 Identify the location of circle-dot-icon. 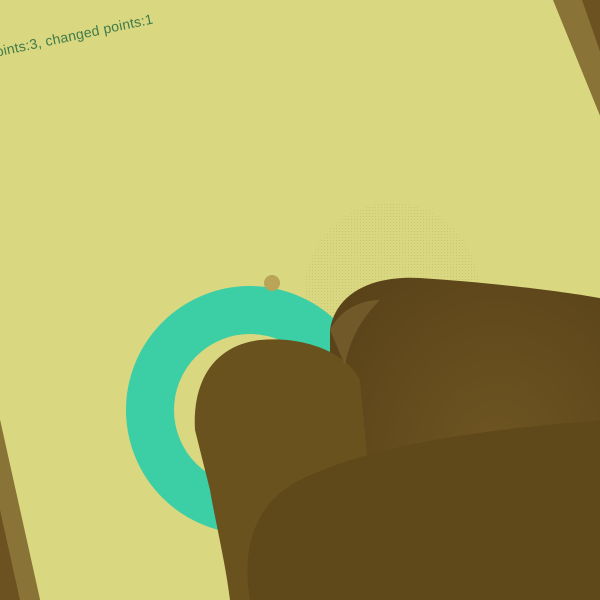
(272, 283).